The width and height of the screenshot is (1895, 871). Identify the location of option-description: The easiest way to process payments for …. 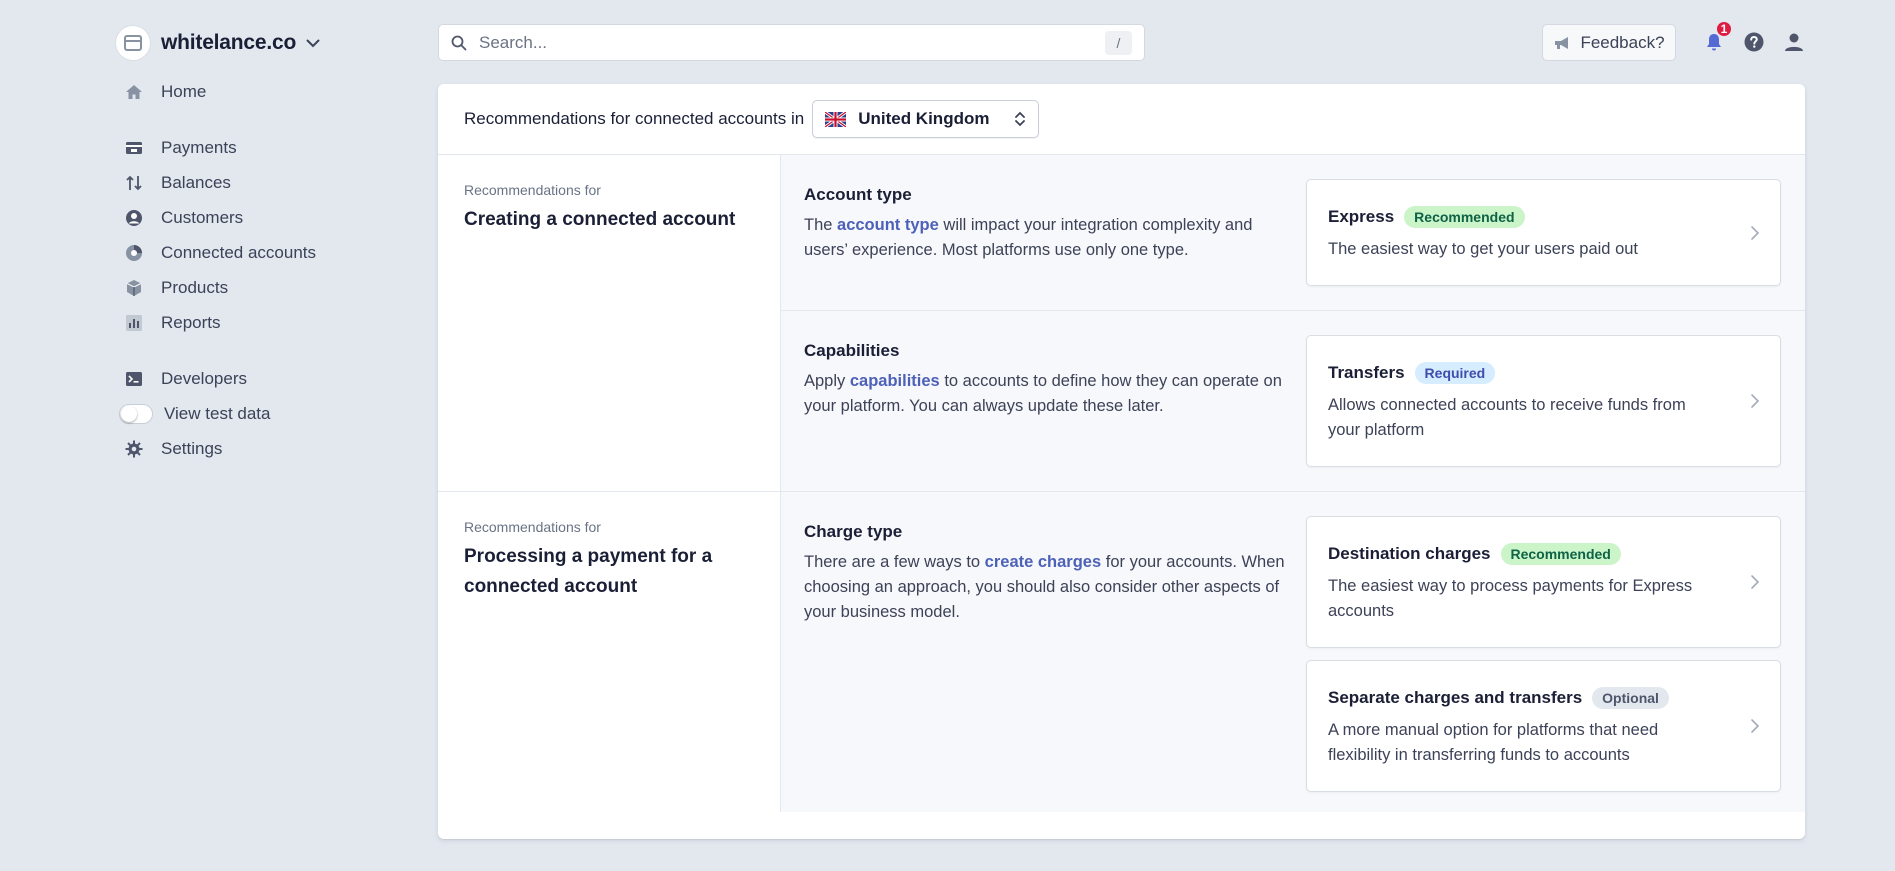
(1510, 598).